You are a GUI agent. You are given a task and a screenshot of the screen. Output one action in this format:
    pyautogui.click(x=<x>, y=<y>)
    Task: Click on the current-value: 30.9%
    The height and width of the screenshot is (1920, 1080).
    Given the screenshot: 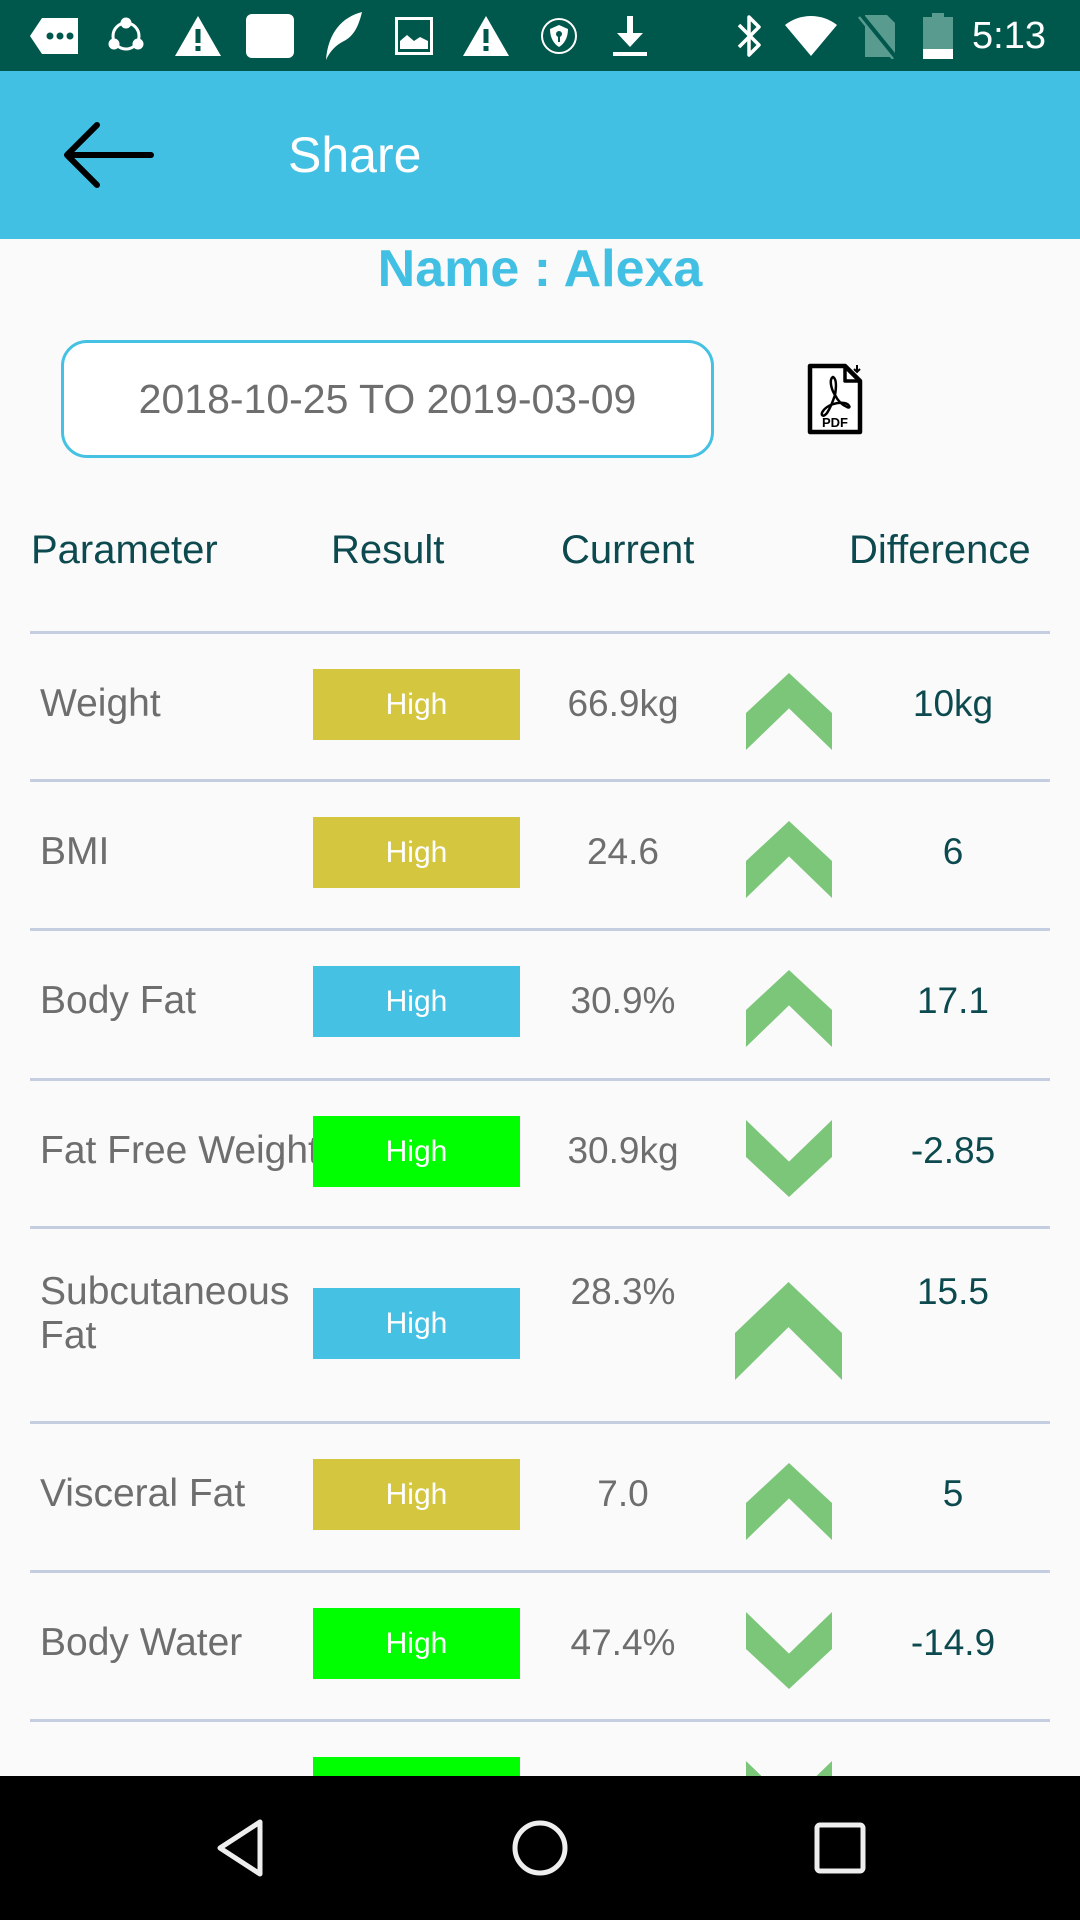 What is the action you would take?
    pyautogui.click(x=623, y=1000)
    